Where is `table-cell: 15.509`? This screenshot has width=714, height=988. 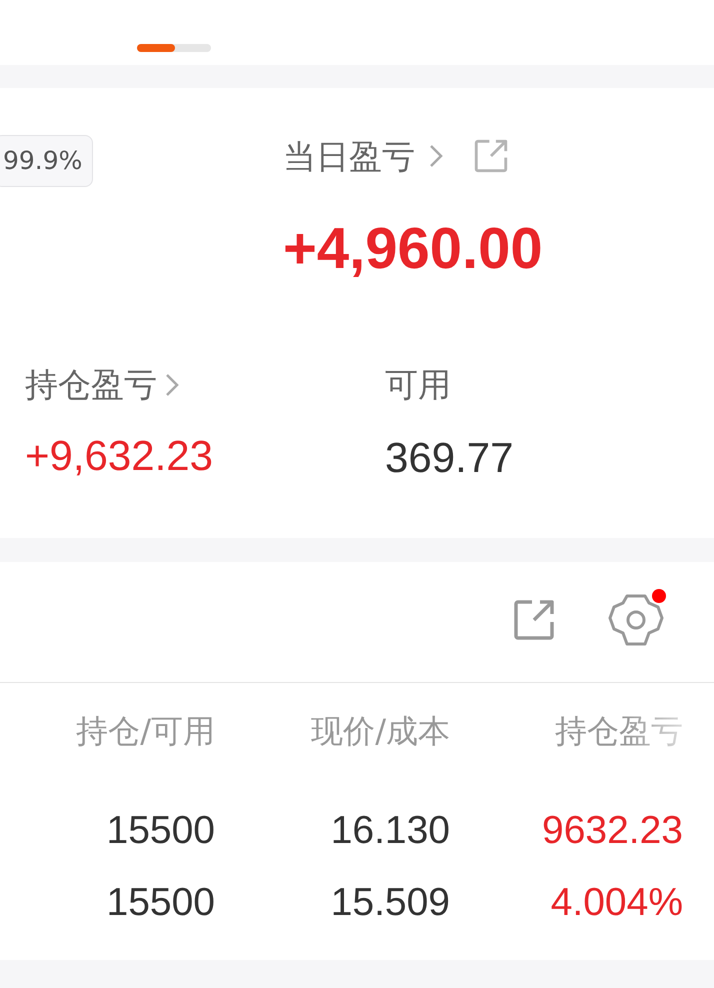
table-cell: 15.509 is located at coordinates (390, 902).